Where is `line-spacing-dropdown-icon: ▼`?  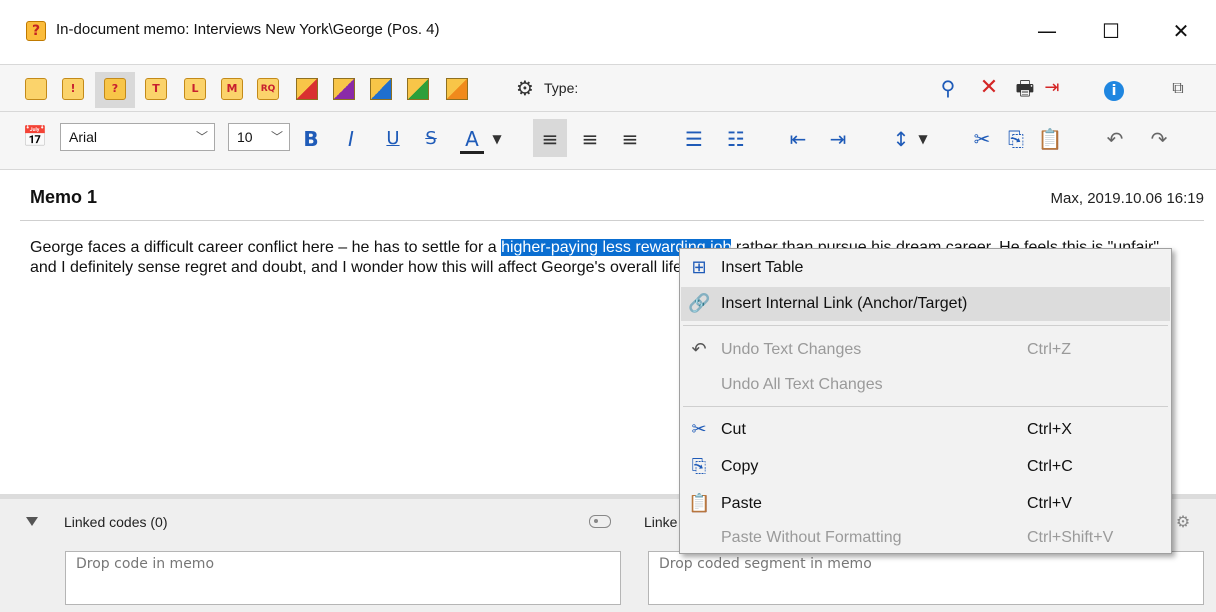
line-spacing-dropdown-icon: ▼ is located at coordinates (923, 139).